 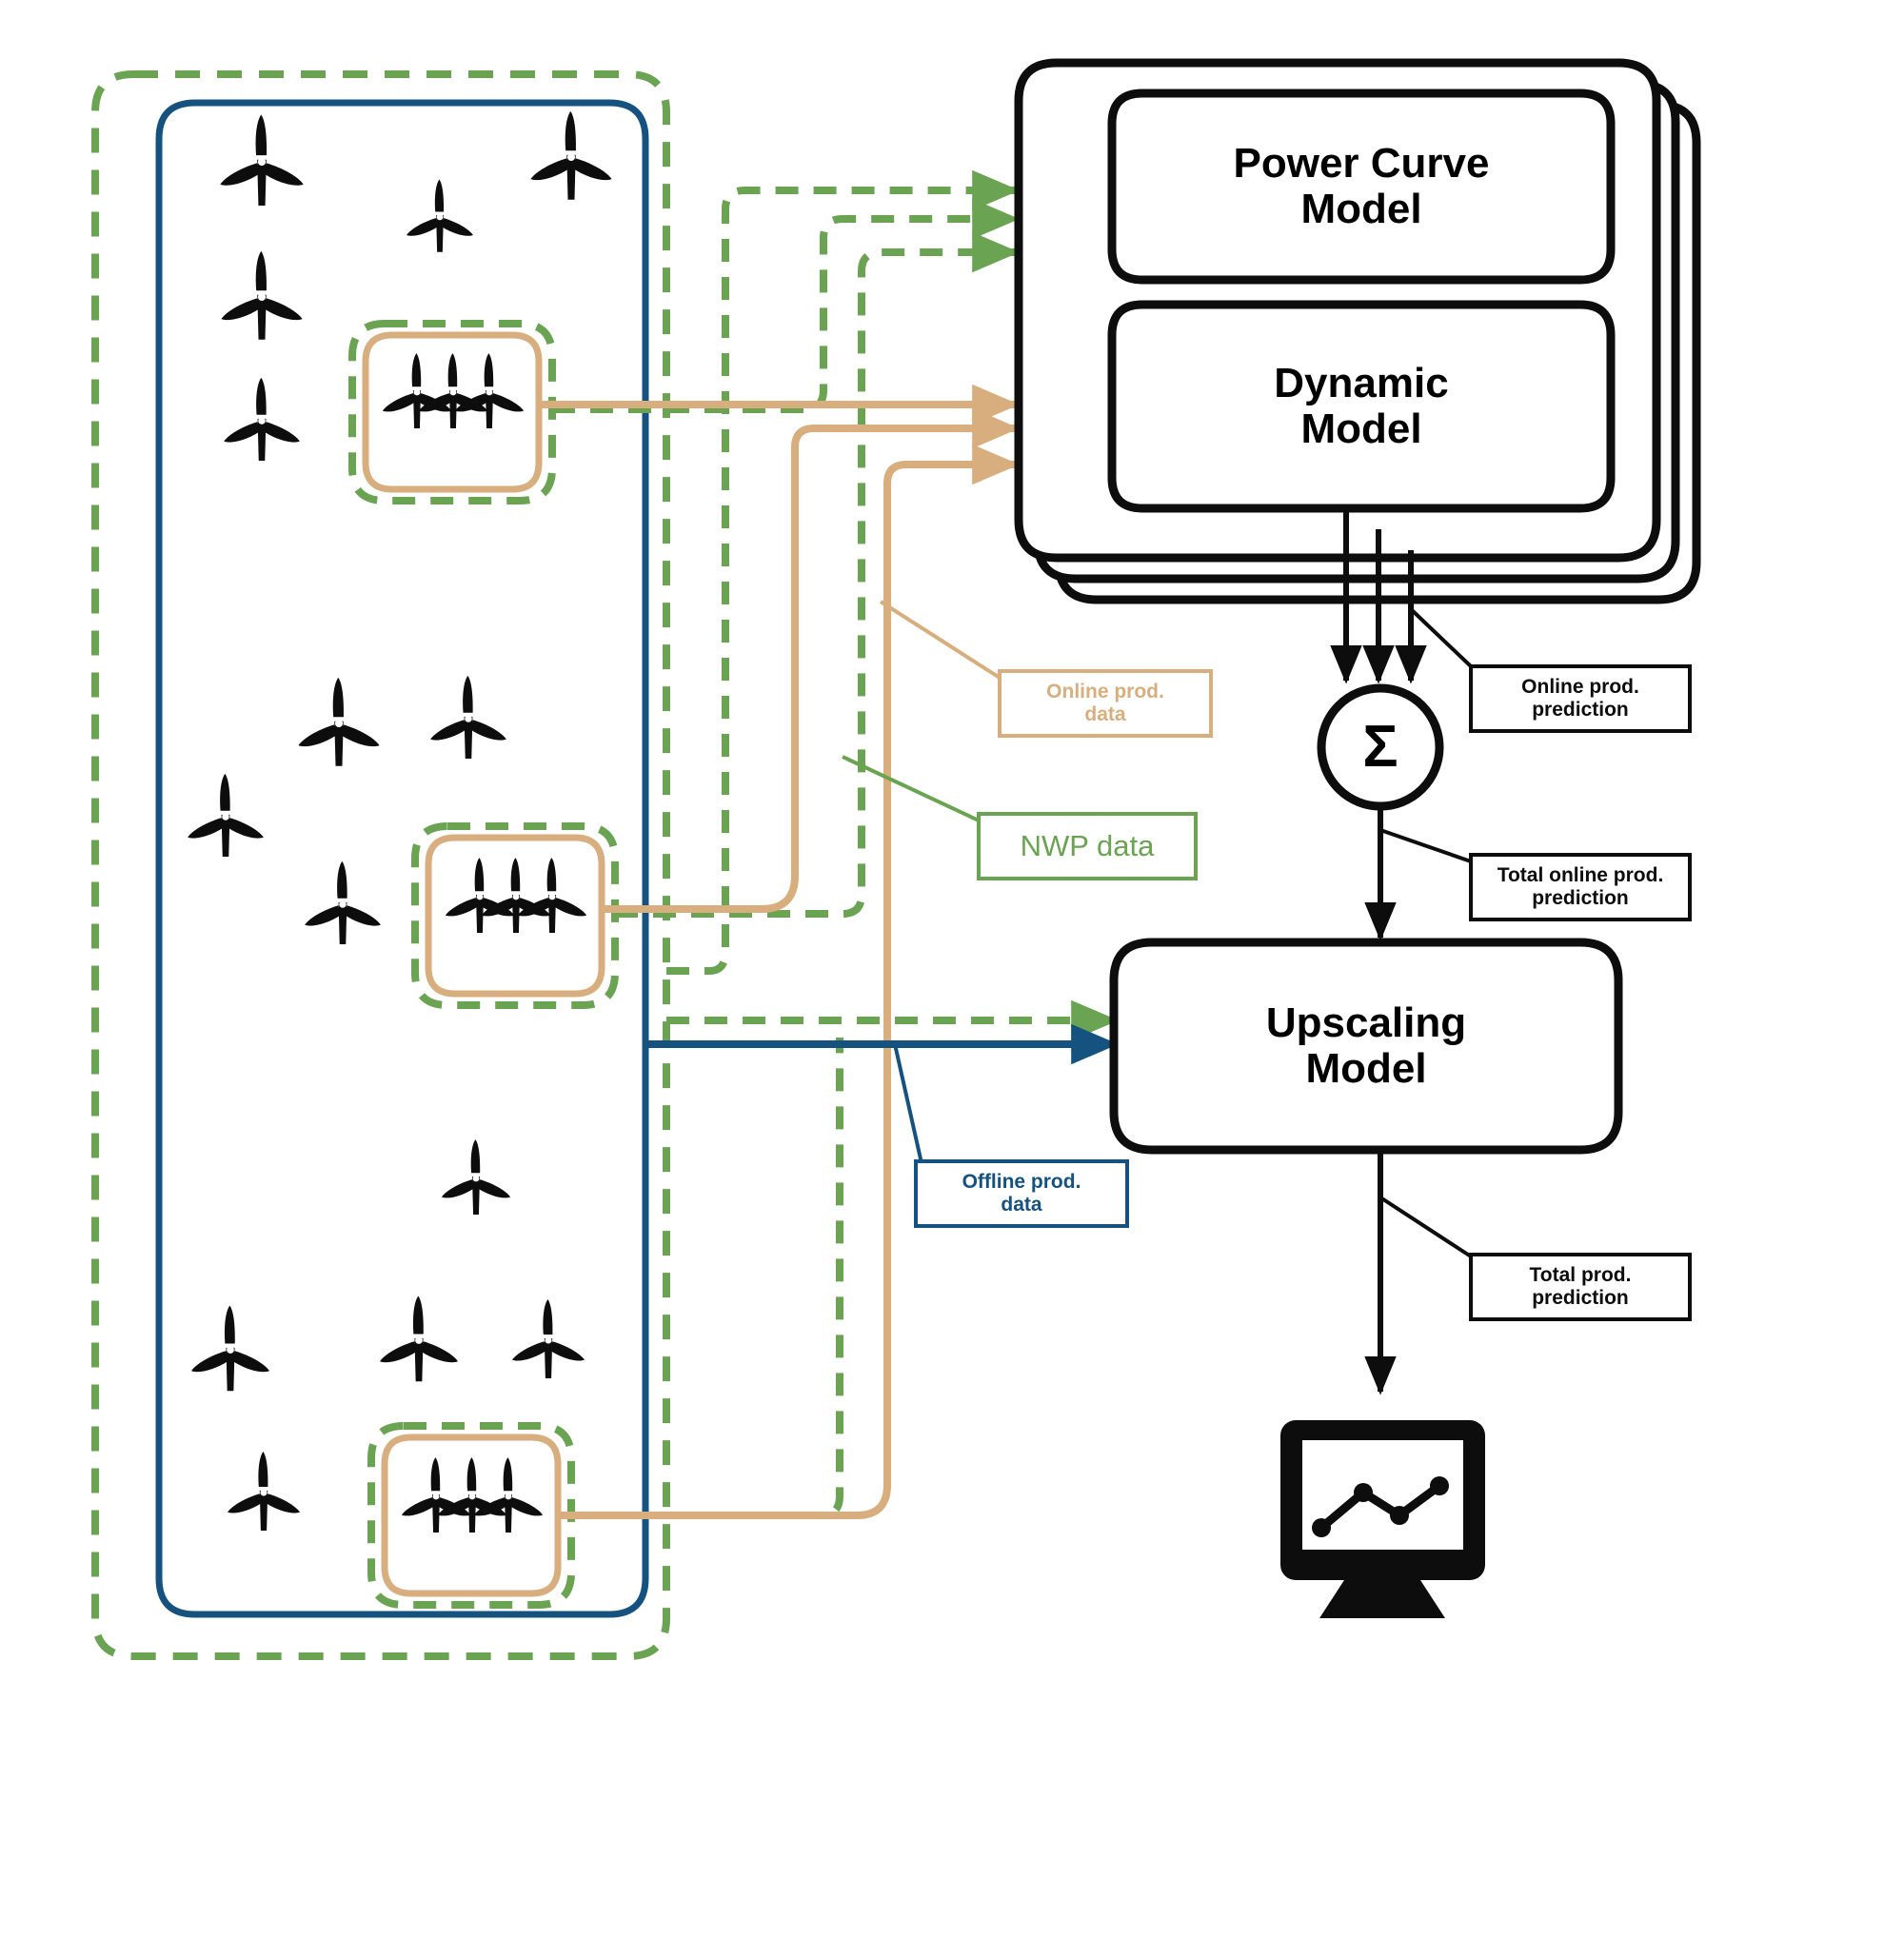 I want to click on online-prod-prediction-label: Online prod. prediction, so click(x=1580, y=698).